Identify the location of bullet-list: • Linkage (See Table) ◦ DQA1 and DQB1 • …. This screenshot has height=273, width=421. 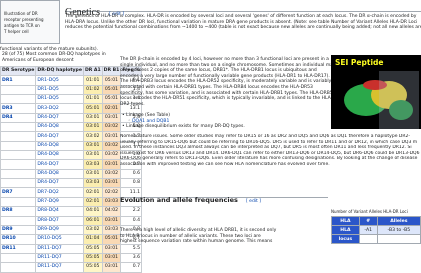
(225, 121).